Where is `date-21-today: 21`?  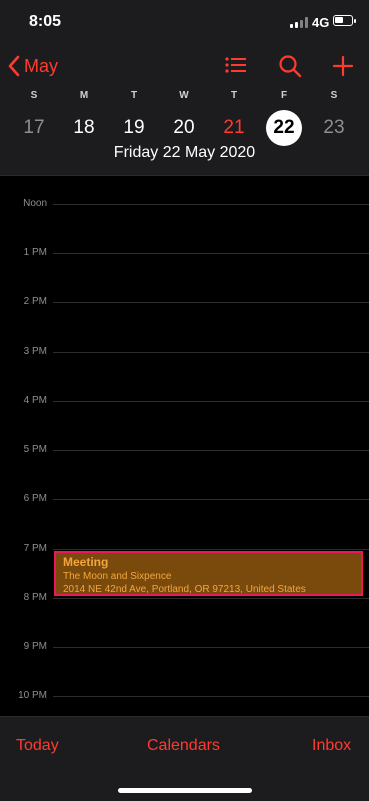
date-21-today: 21 is located at coordinates (234, 128).